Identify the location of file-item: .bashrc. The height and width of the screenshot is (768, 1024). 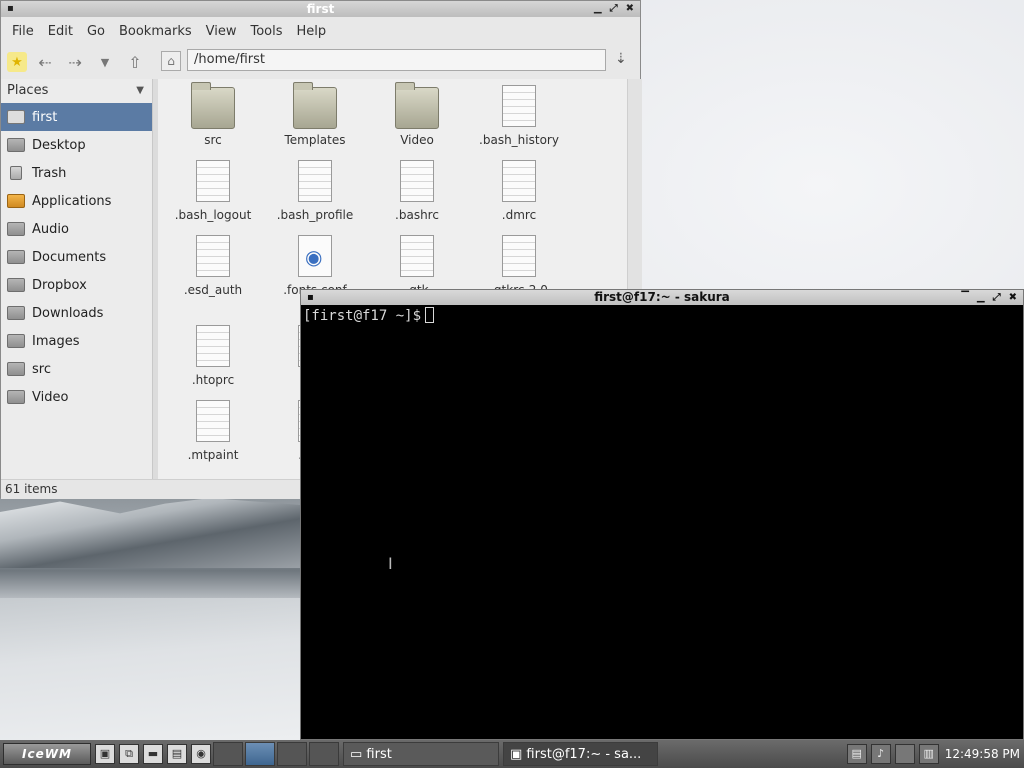
(417, 190).